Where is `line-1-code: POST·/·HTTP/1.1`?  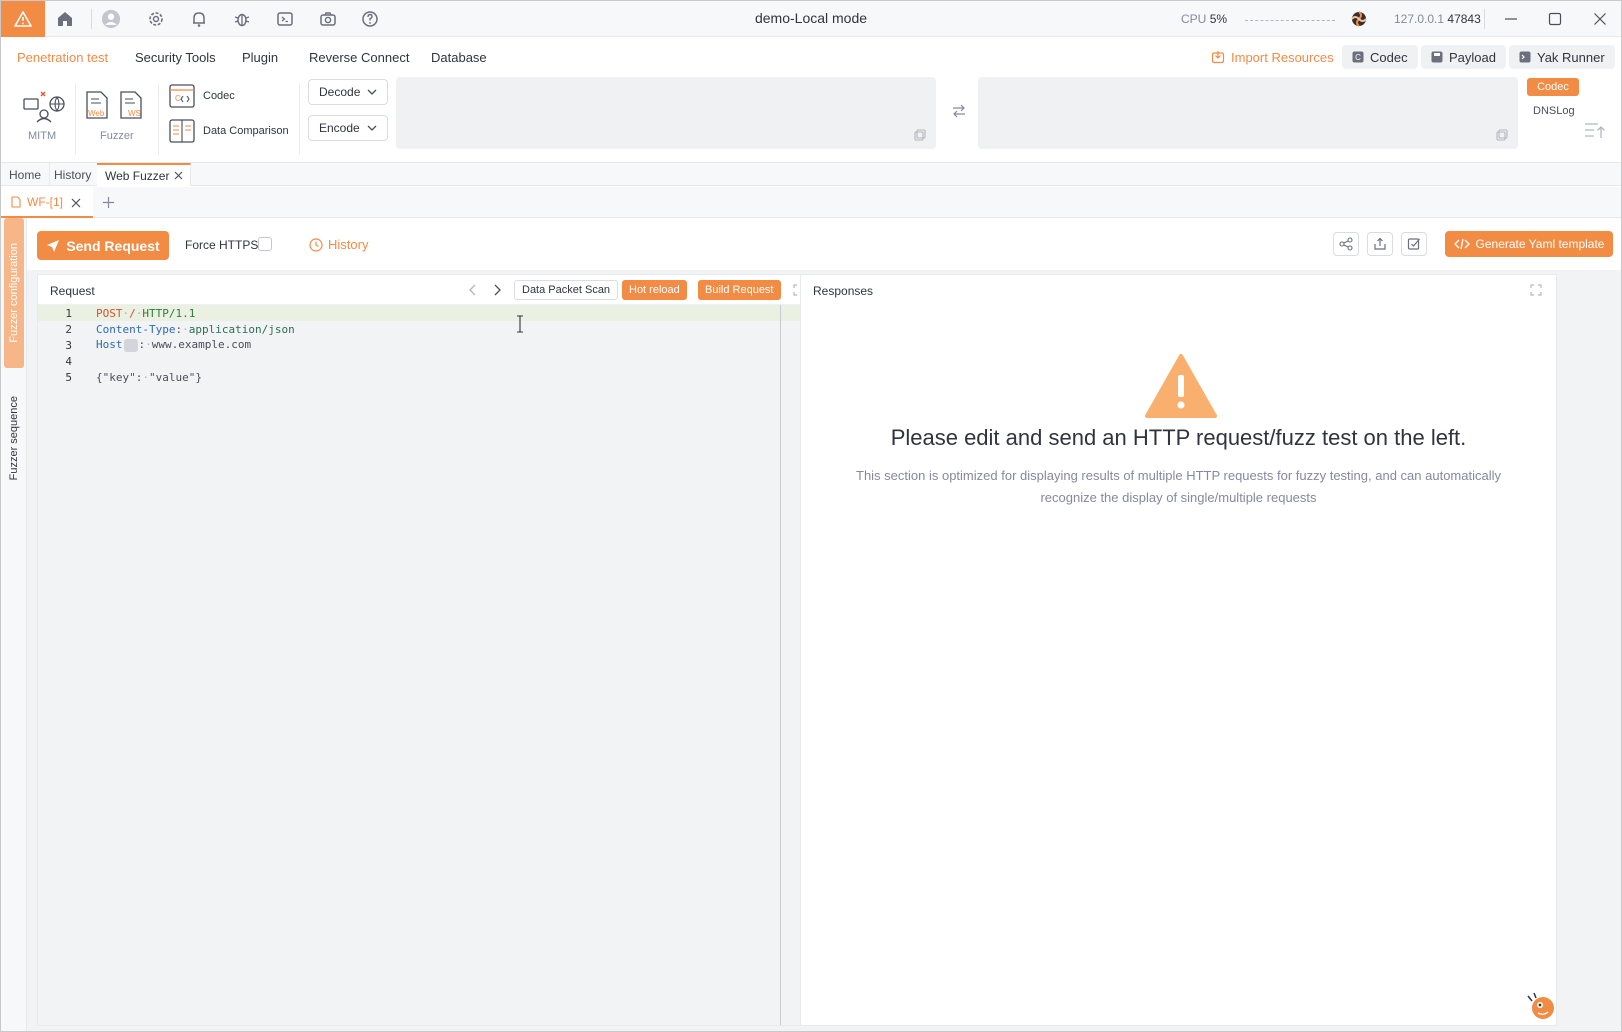 line-1-code: POST·/·HTTP/1.1 is located at coordinates (146, 313).